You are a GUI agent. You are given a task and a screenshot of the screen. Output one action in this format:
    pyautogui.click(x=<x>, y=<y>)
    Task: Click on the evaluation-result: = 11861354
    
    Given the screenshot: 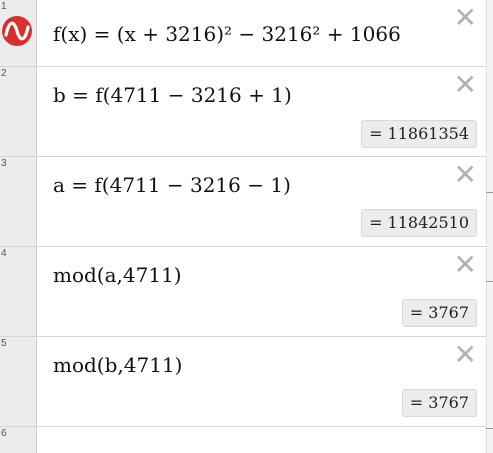 What is the action you would take?
    pyautogui.click(x=419, y=134)
    